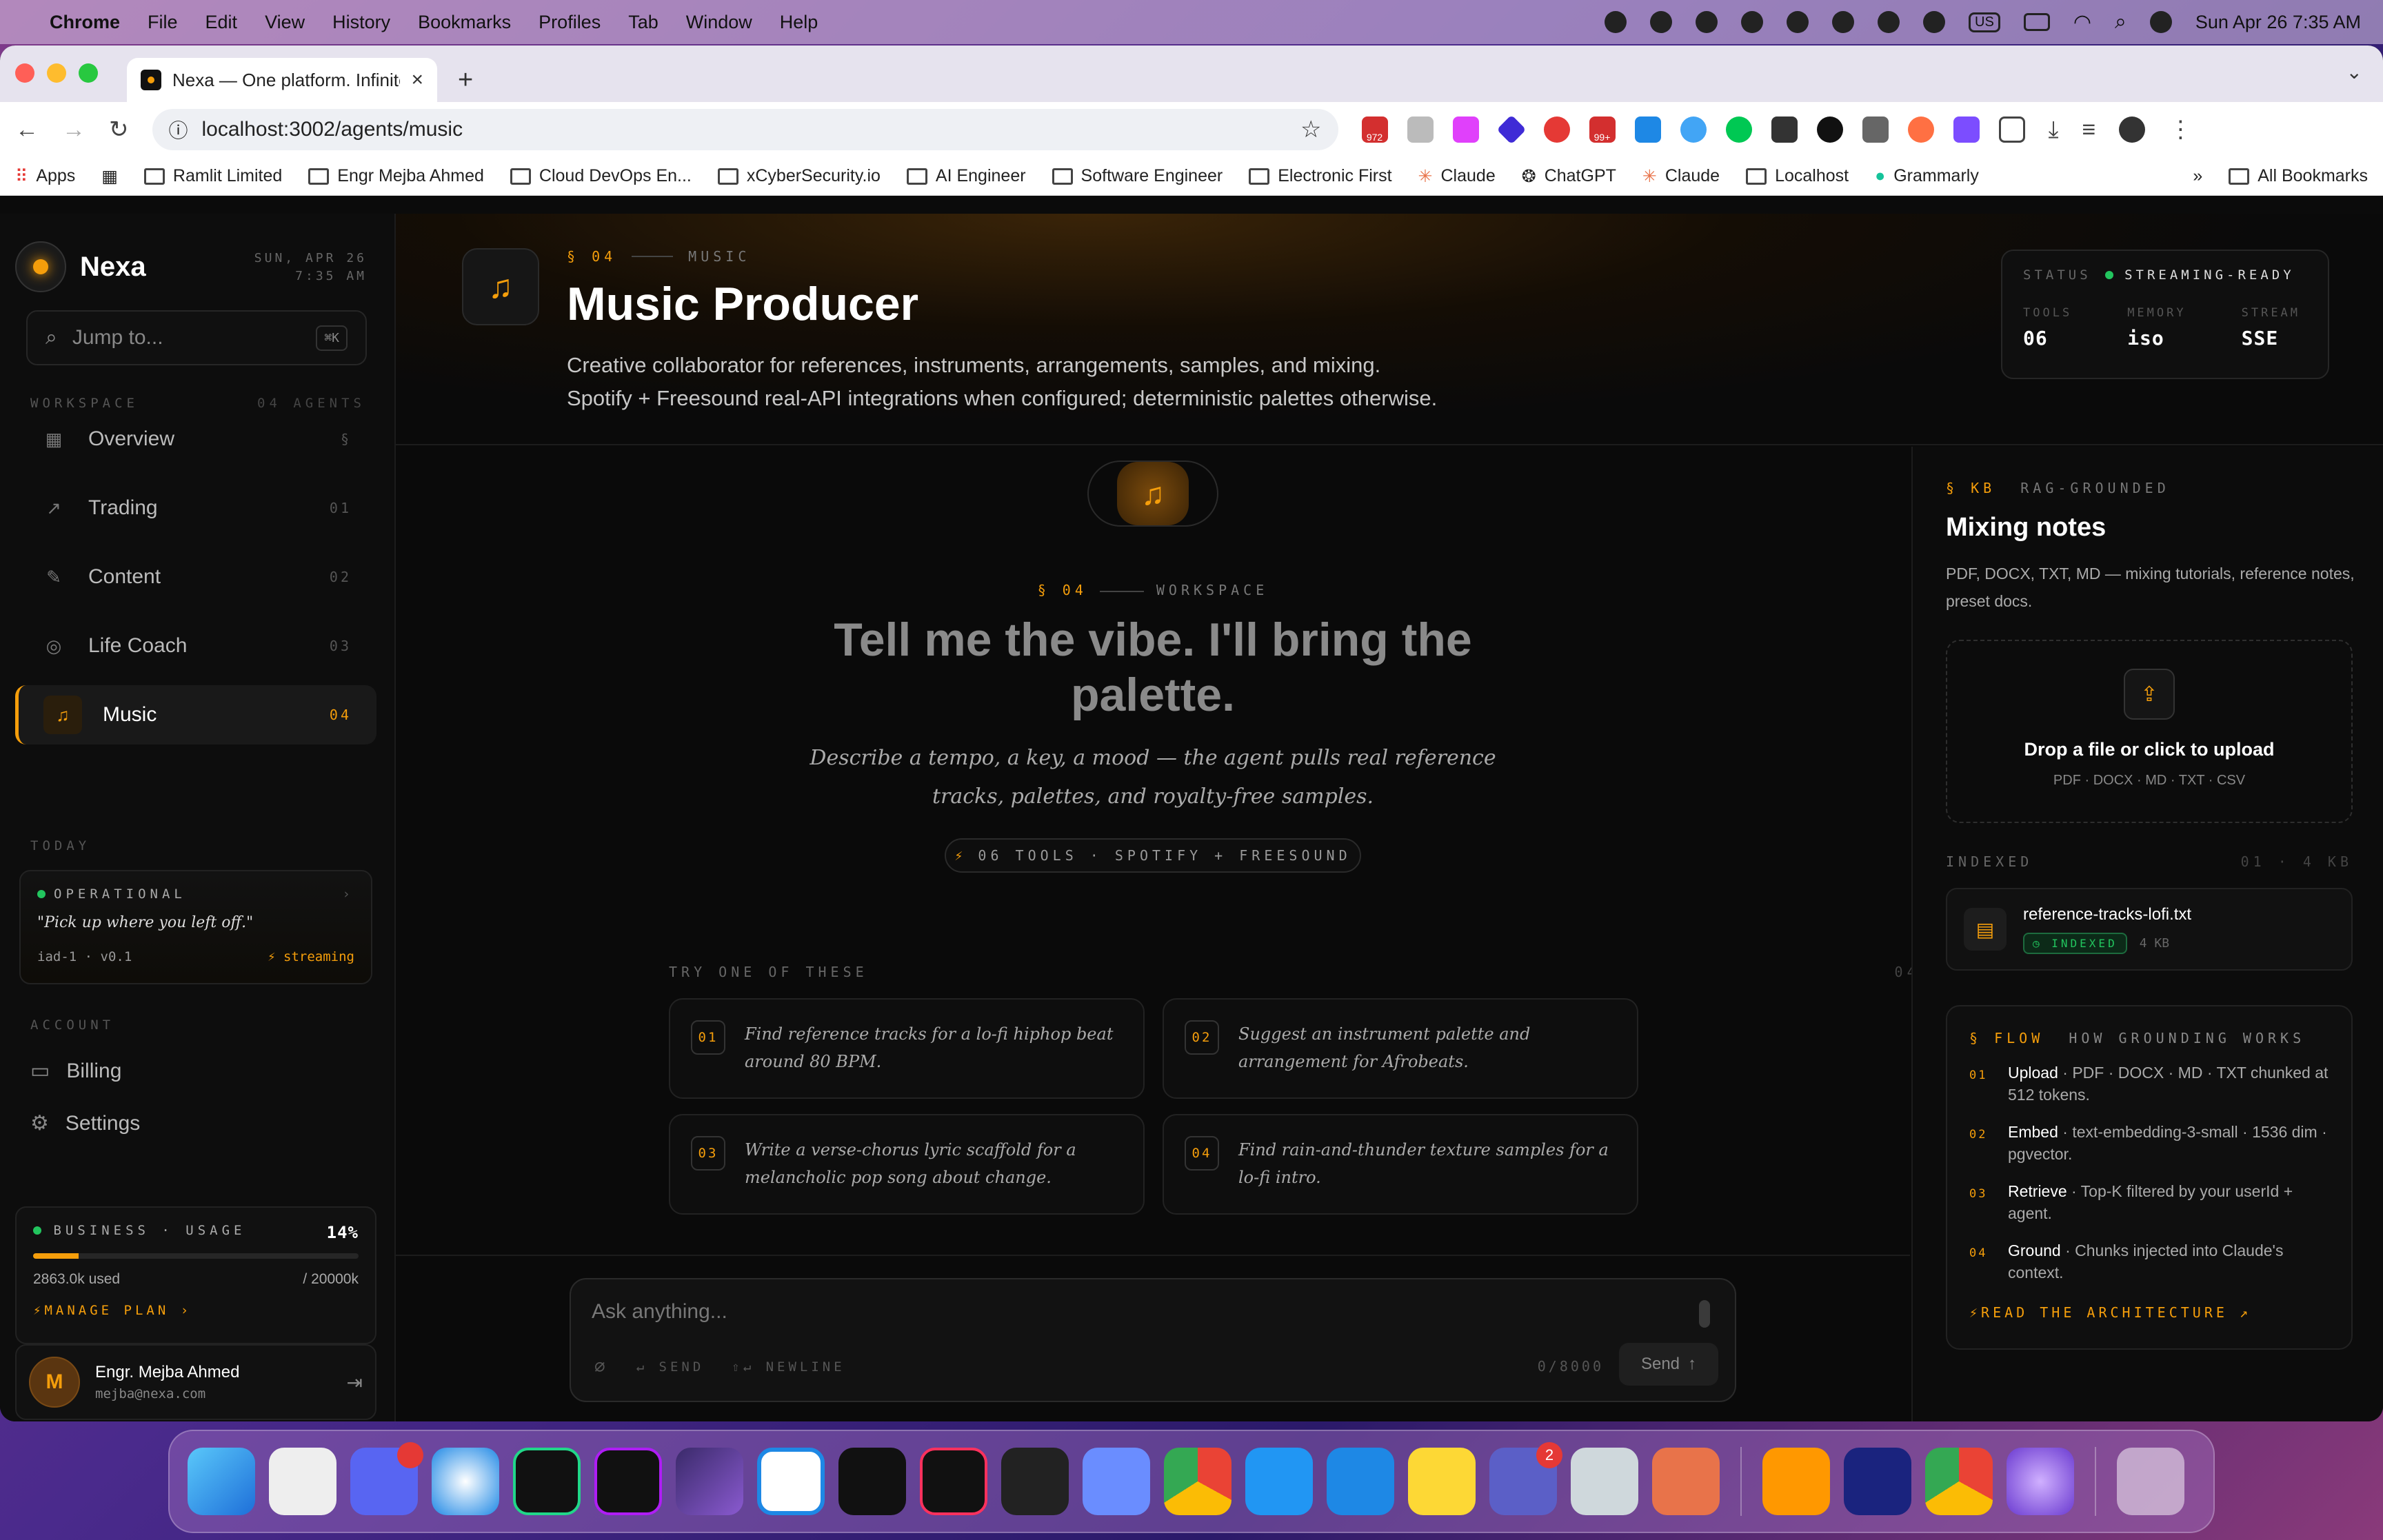 The width and height of the screenshot is (2383, 1540). I want to click on cursor-icon, so click(1035, 1482).